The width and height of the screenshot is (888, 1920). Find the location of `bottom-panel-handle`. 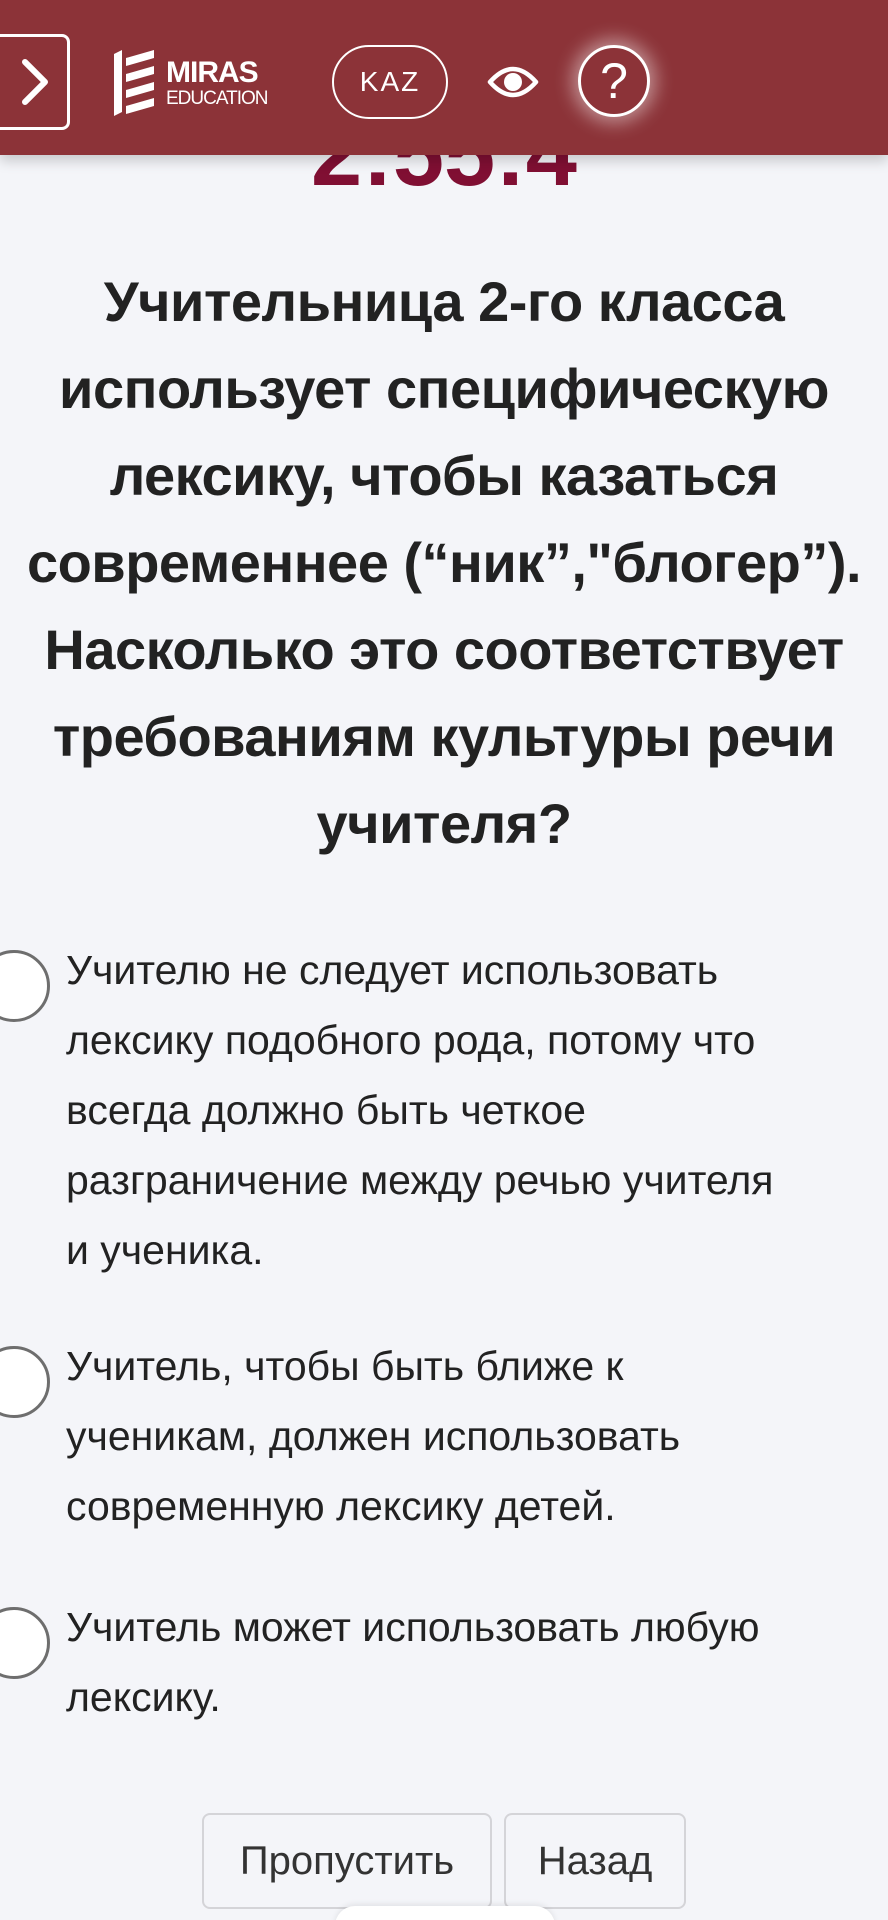

bottom-panel-handle is located at coordinates (445, 1913).